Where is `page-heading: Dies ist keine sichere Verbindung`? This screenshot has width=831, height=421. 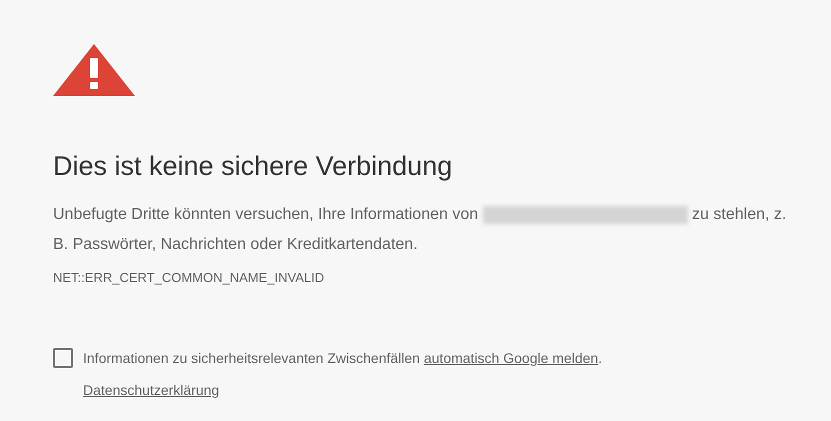 page-heading: Dies ist keine sichere Verbindung is located at coordinates (253, 166).